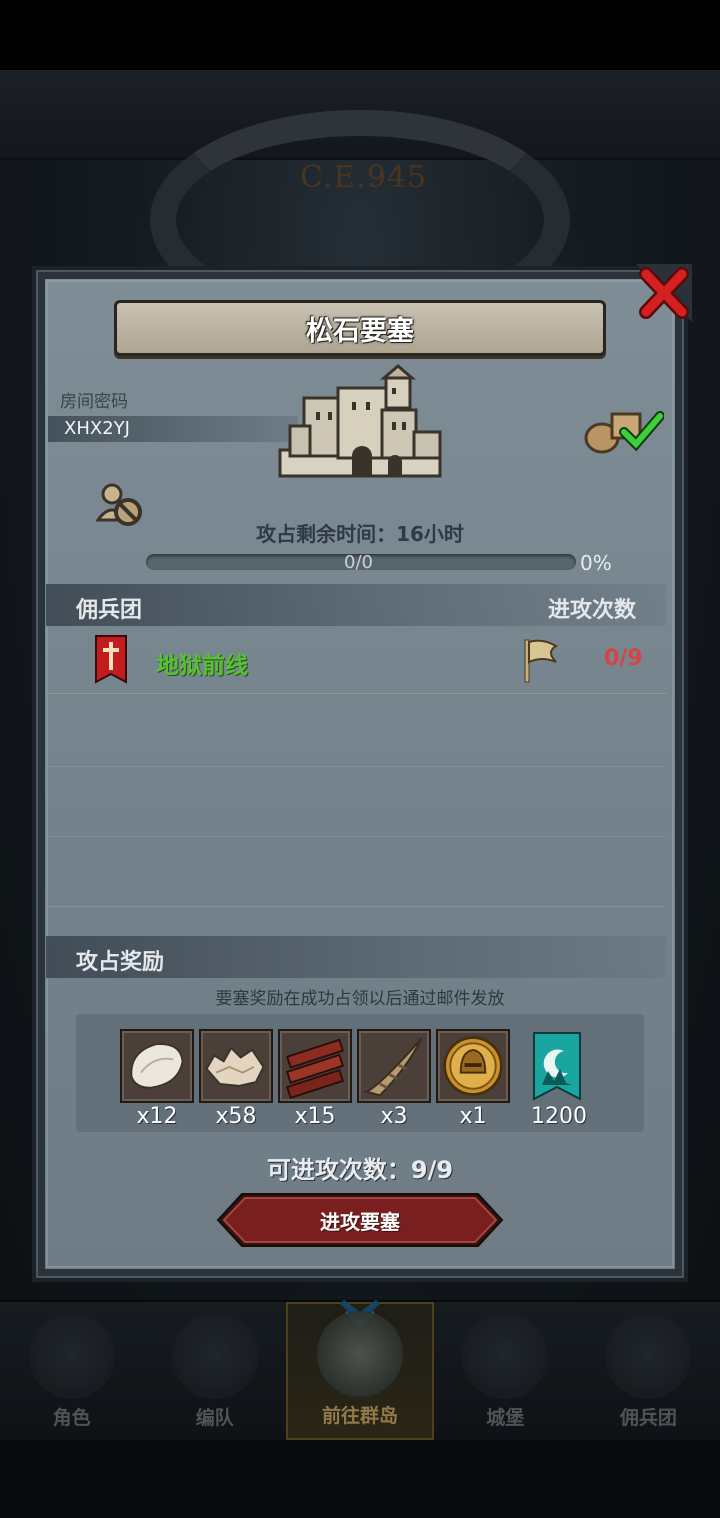 The width and height of the screenshot is (720, 1518). What do you see at coordinates (623, 658) in the screenshot?
I see `mercenary-attack-count: 0/9` at bounding box center [623, 658].